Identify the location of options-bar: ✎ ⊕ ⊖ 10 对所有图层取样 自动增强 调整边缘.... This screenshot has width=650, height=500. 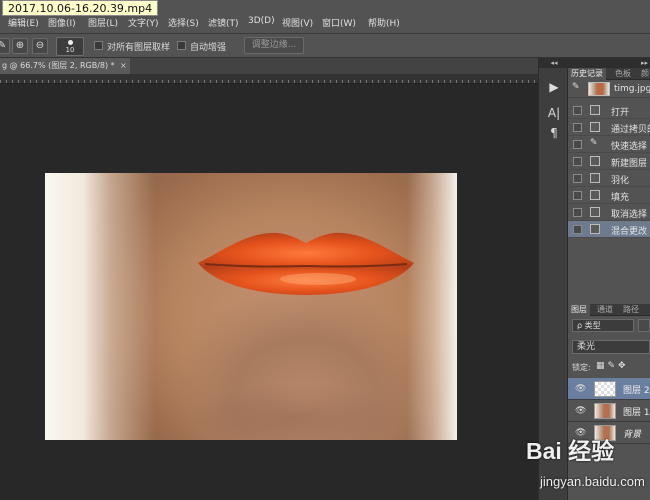
(325, 46).